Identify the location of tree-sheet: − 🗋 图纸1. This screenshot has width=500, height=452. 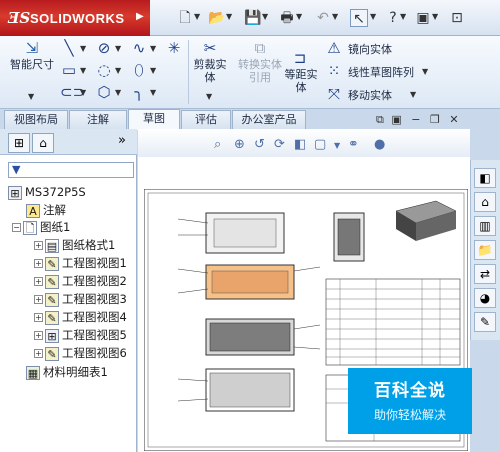
(41, 227).